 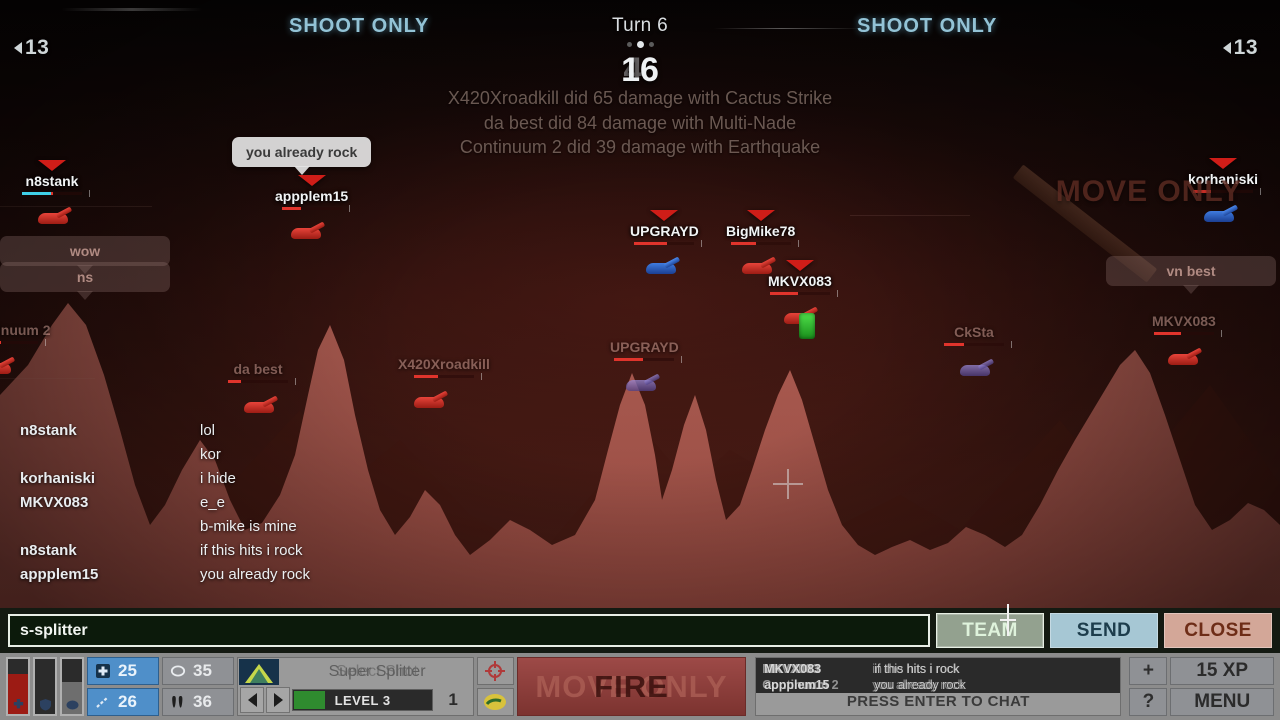 I want to click on fire-button: MOVE ONLY FIRE, so click(x=631, y=686).